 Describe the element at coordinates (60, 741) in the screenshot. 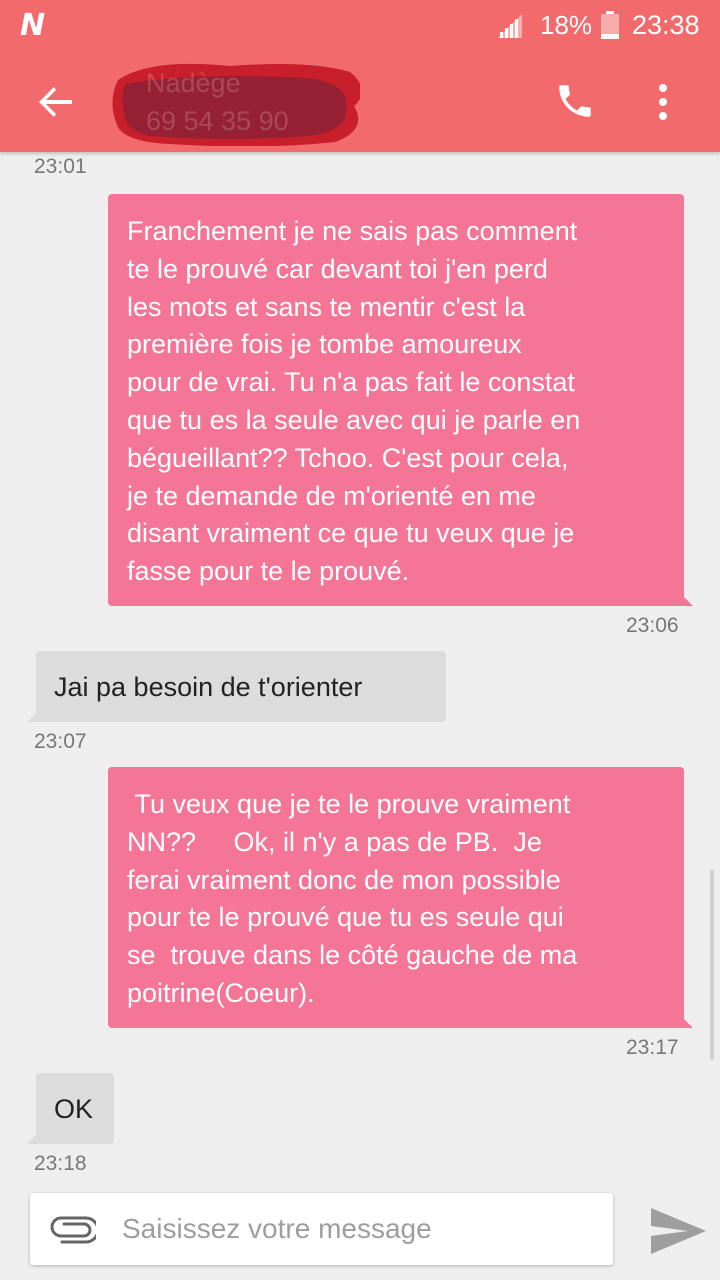

I see `message-timestamp: 23:07` at that location.